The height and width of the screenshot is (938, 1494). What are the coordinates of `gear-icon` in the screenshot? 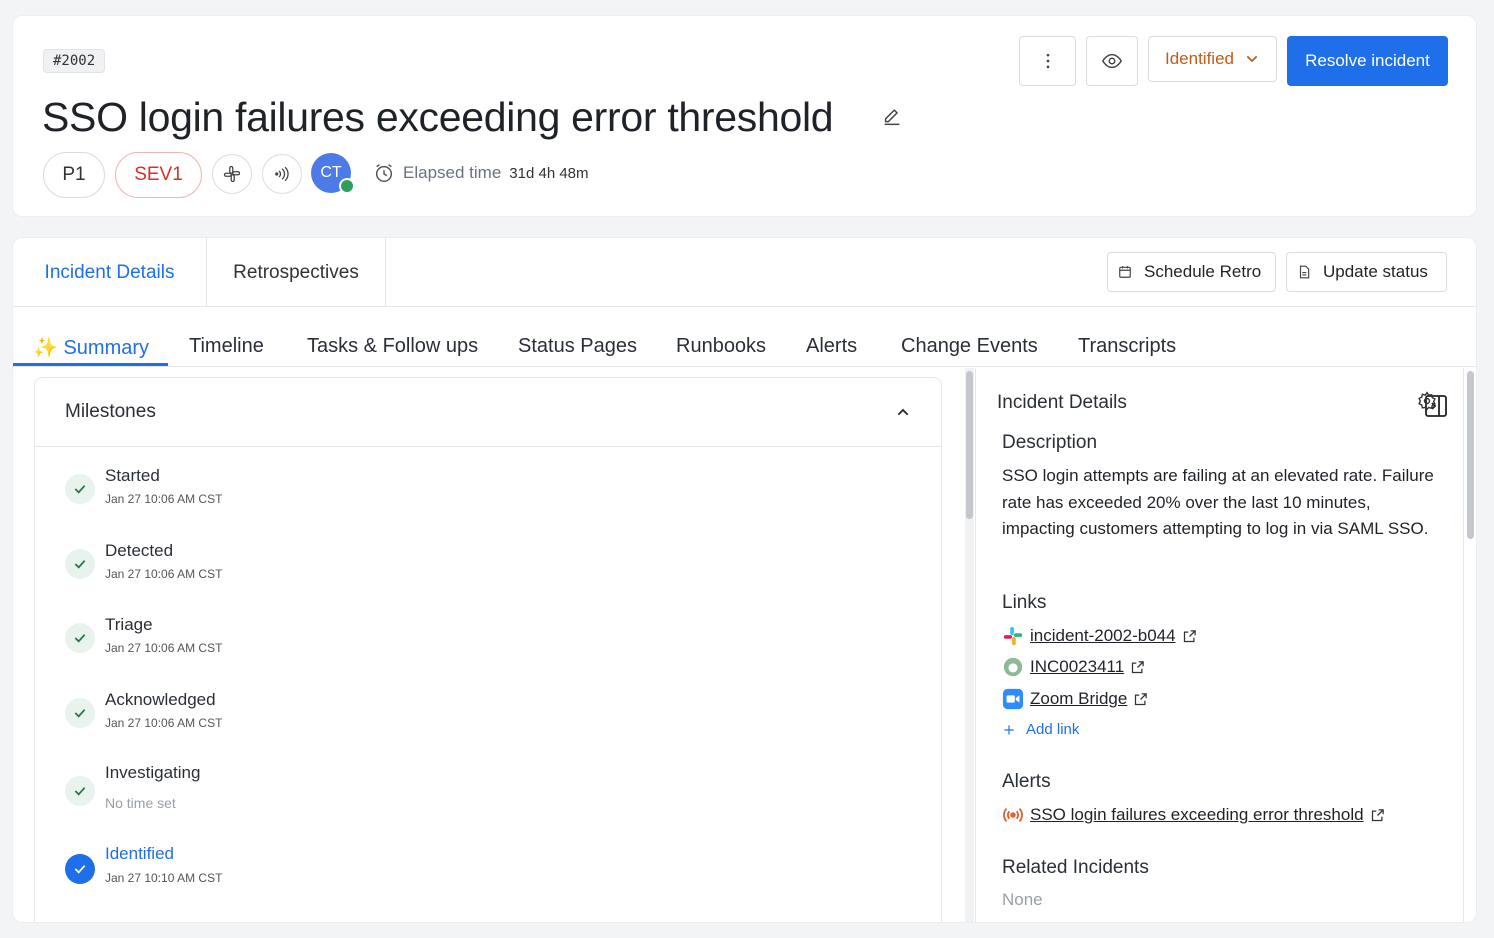 It's located at (1427, 401).